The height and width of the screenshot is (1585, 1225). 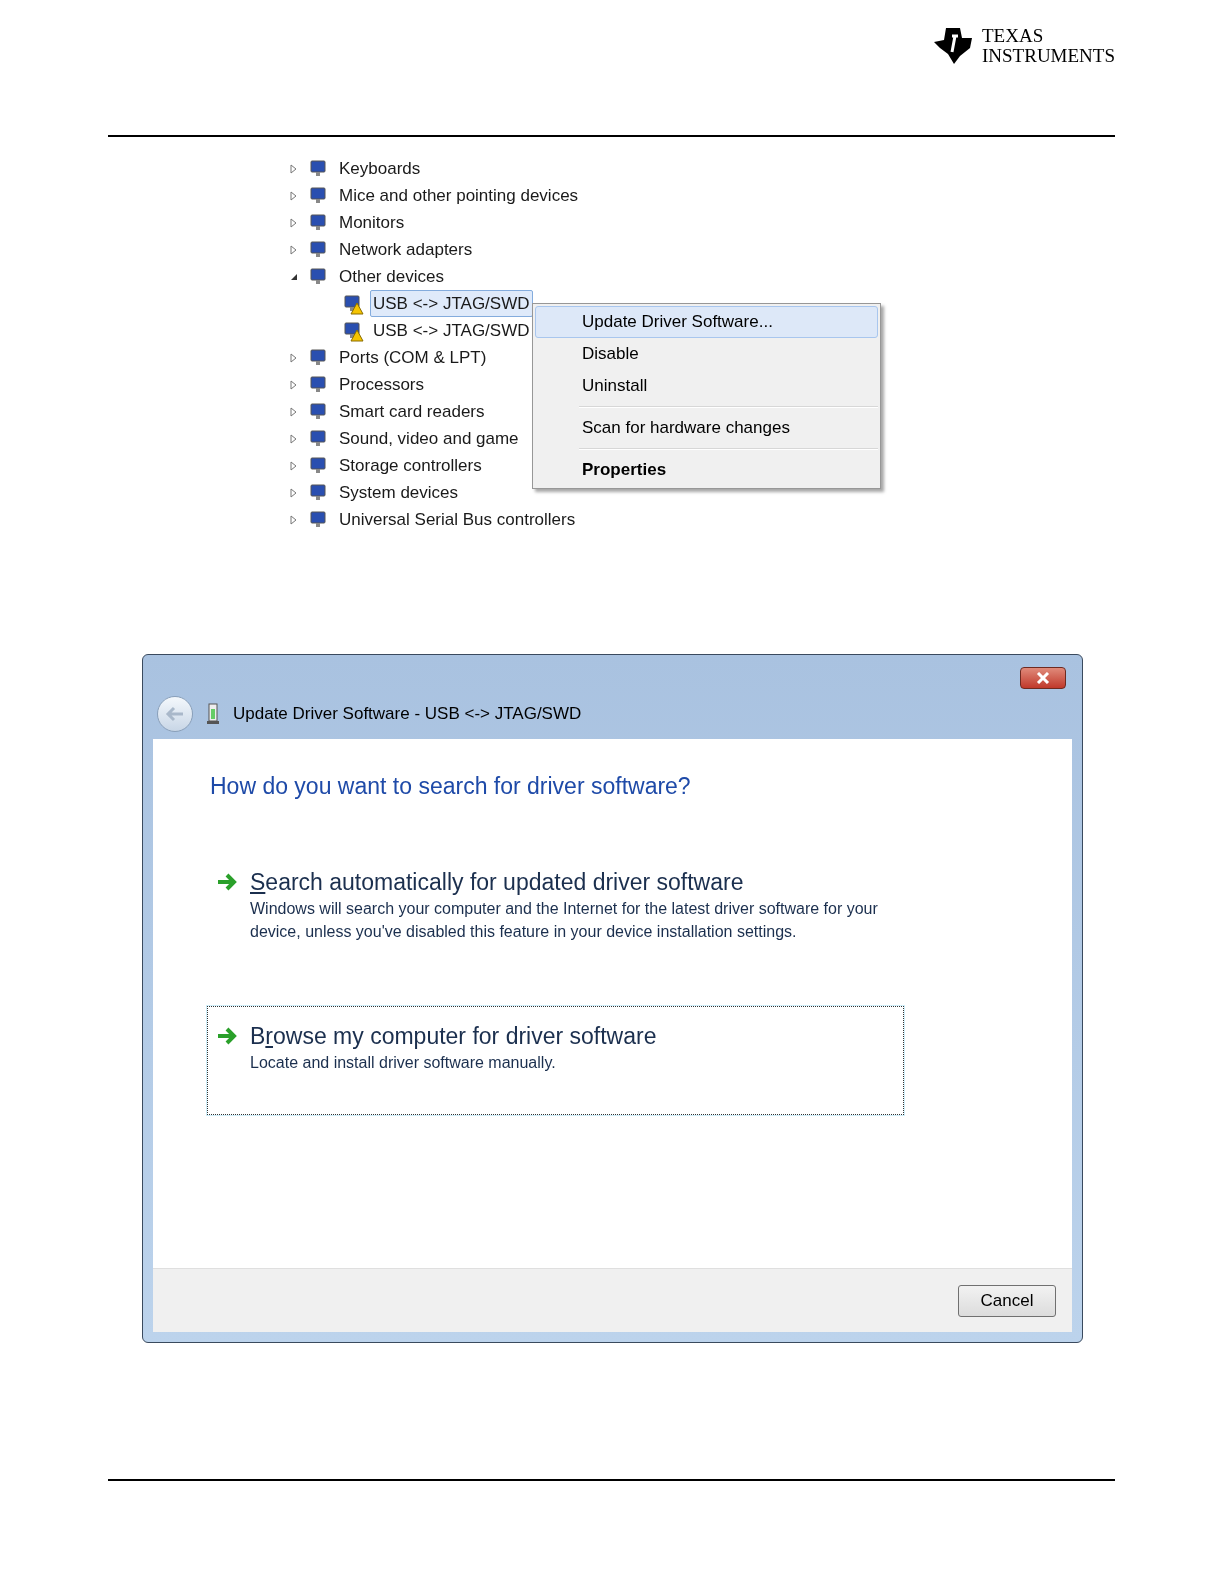 I want to click on menu-item: Scan for hardware changes, so click(x=706, y=428).